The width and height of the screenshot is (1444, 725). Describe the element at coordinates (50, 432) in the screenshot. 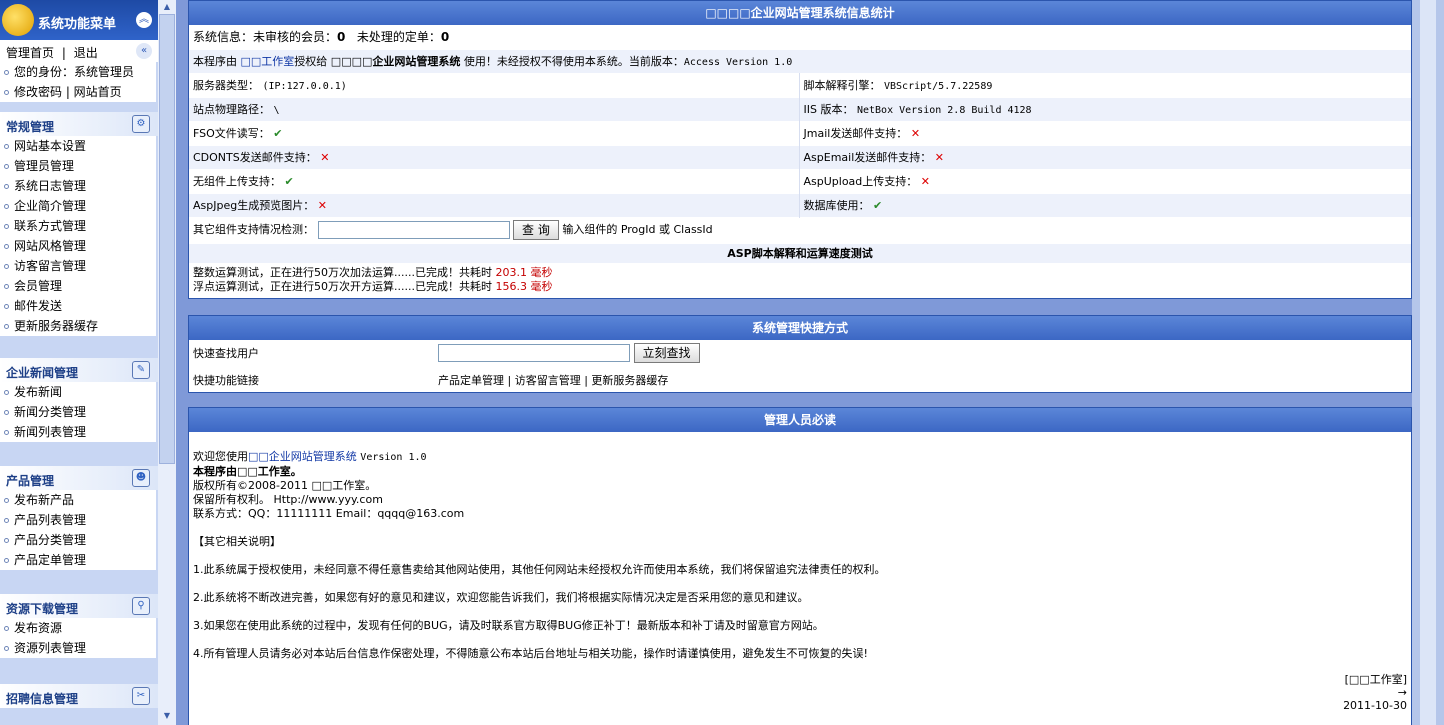

I see `sidebar-item-label: 新闻列表管理` at that location.